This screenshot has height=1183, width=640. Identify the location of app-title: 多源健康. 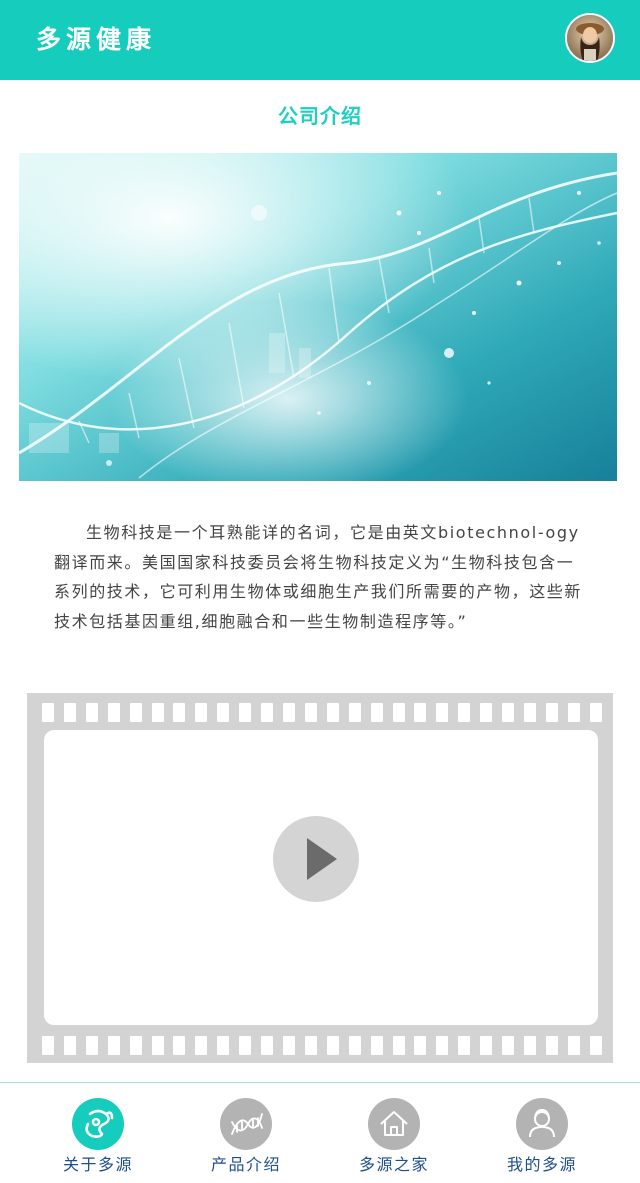
(96, 39).